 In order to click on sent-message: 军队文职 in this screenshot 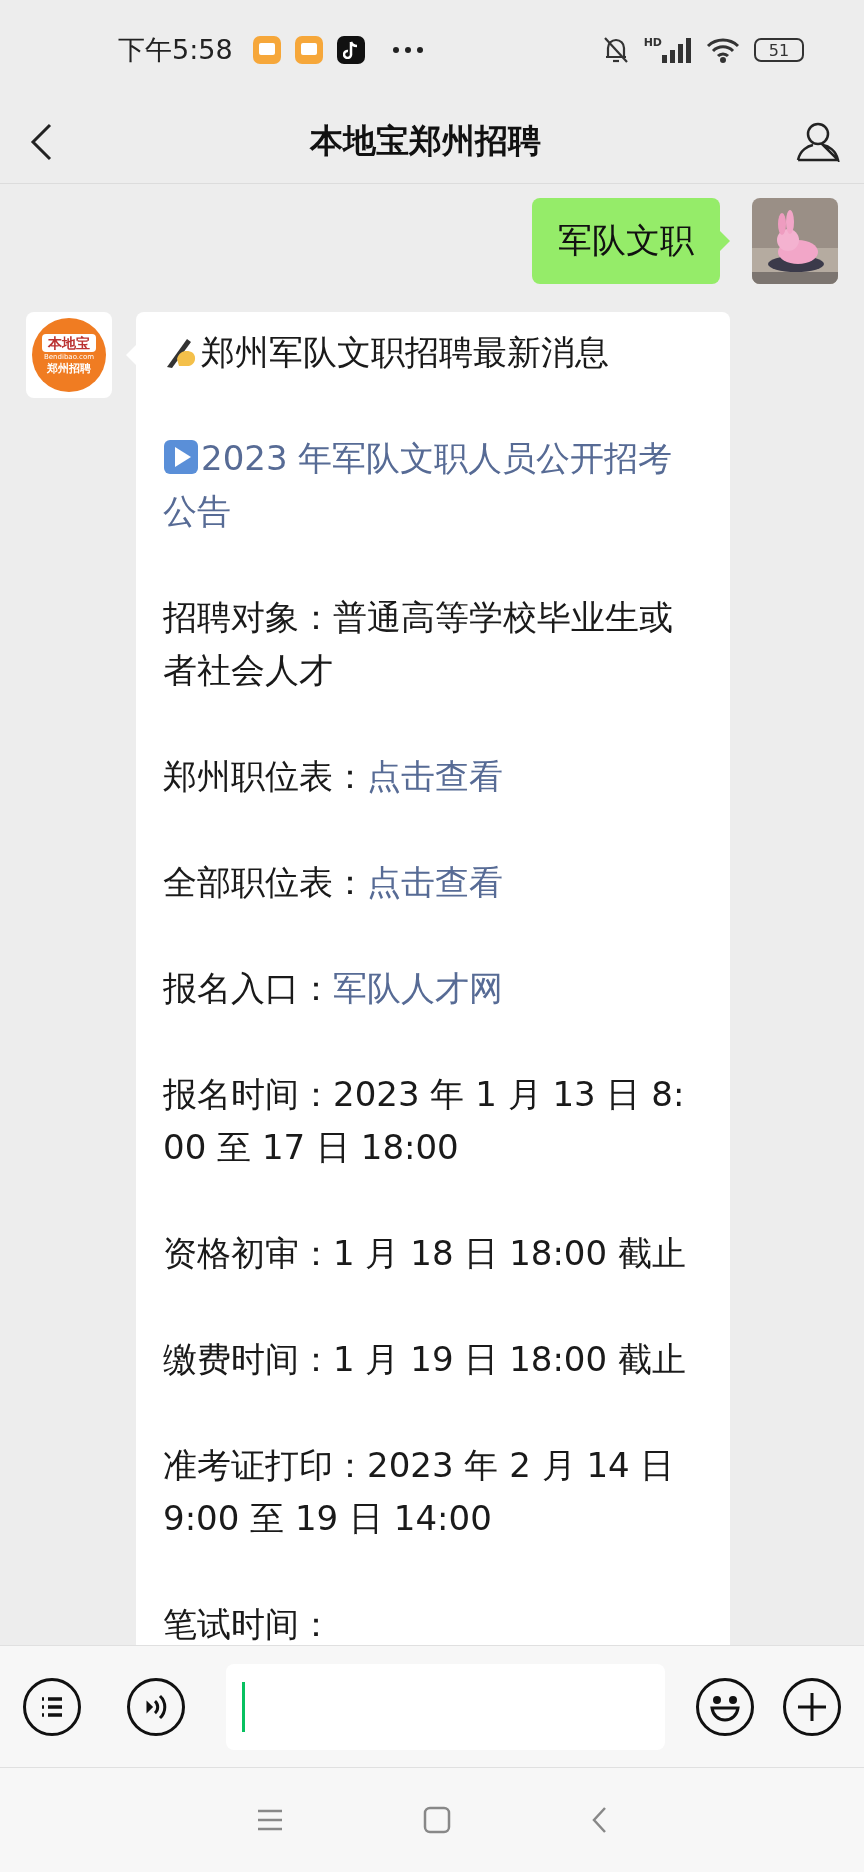, I will do `click(626, 241)`.